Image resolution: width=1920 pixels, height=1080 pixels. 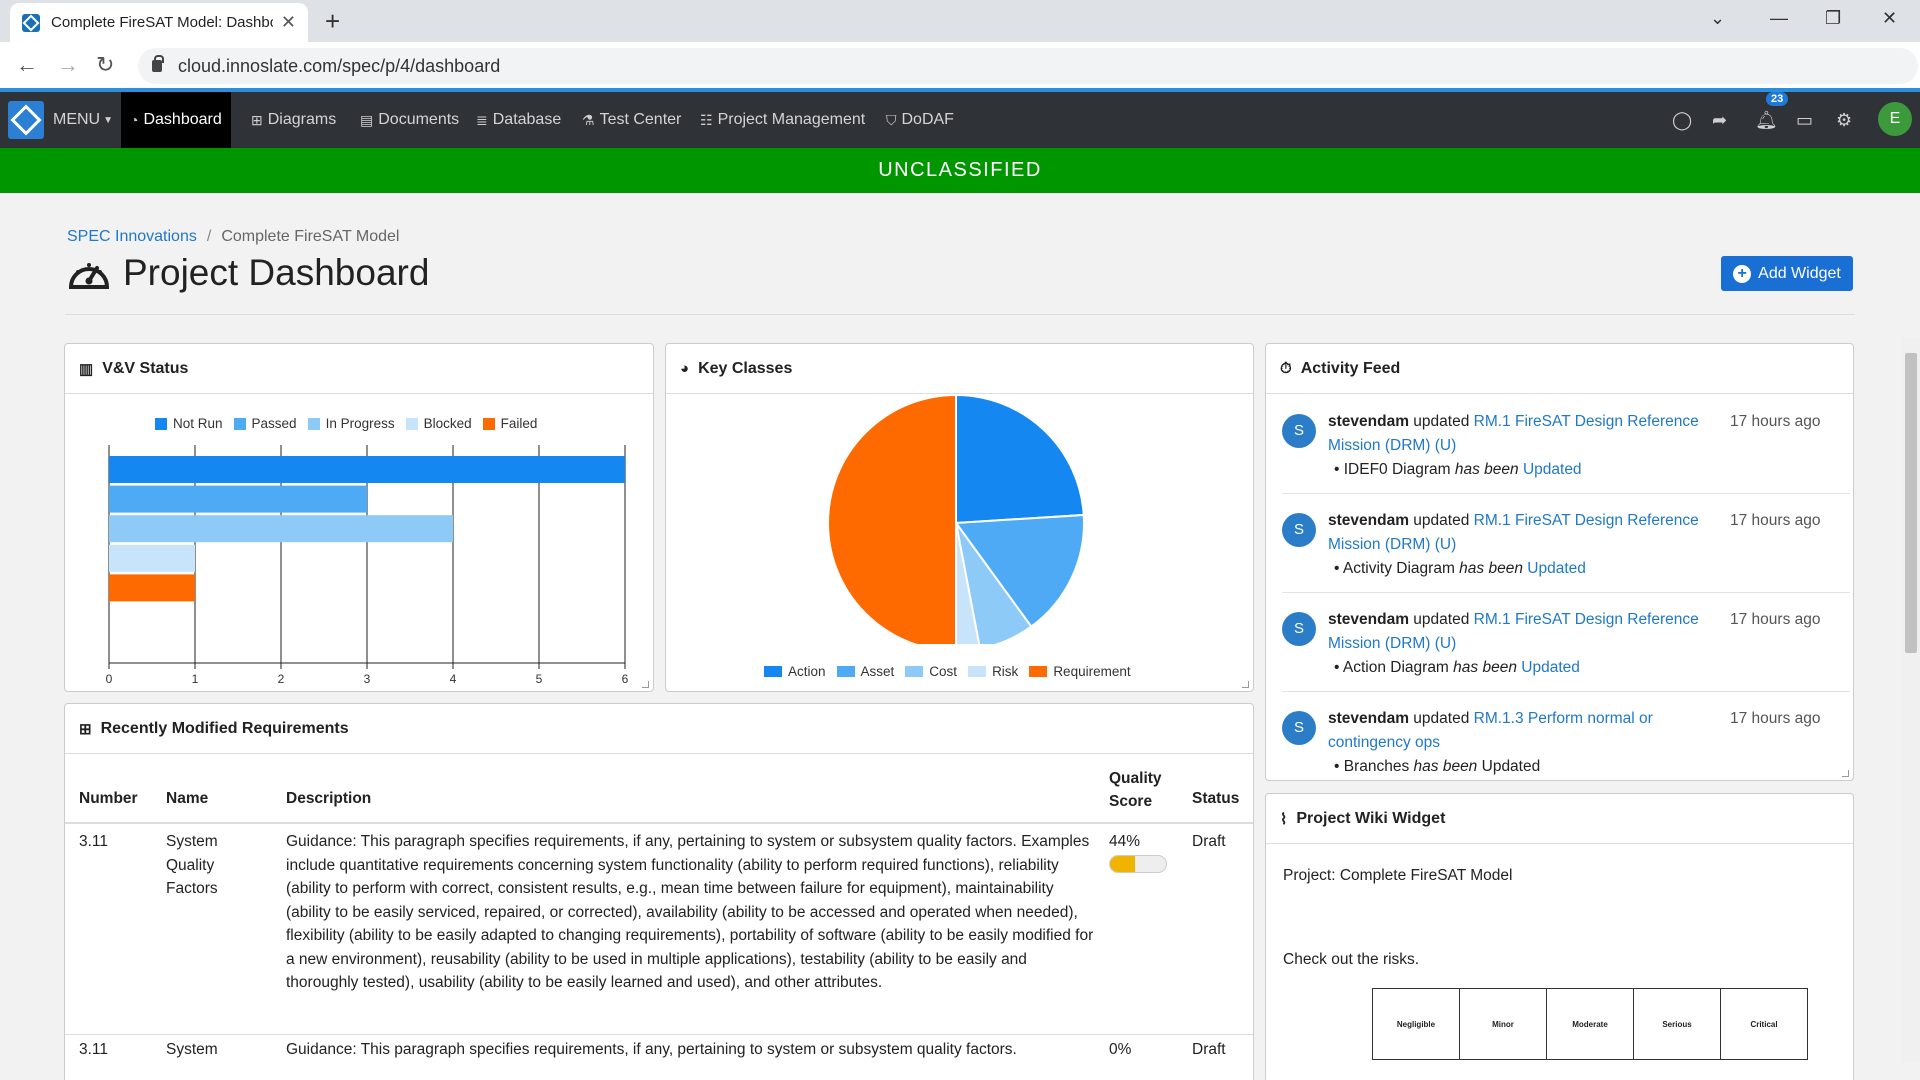 I want to click on key-classes-header: ◕ Key Classes, so click(x=959, y=369).